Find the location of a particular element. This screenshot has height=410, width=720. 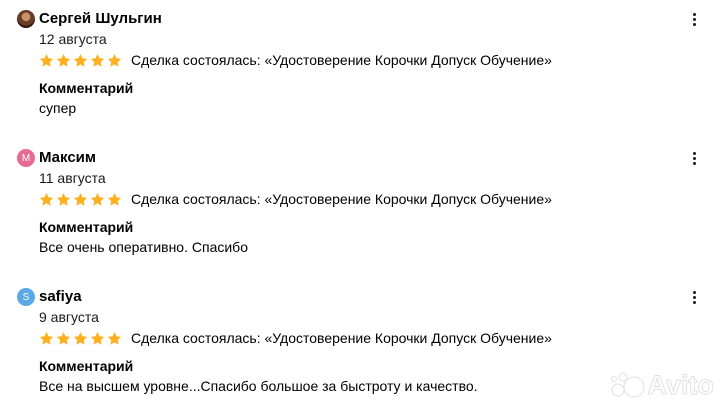

review-date: 11 августа is located at coordinates (72, 178).